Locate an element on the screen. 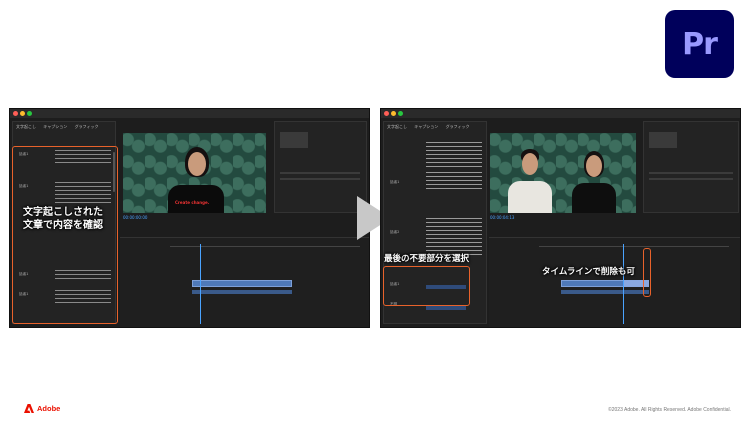 This screenshot has height=422, width=750. left-timeline is located at coordinates (244, 282).